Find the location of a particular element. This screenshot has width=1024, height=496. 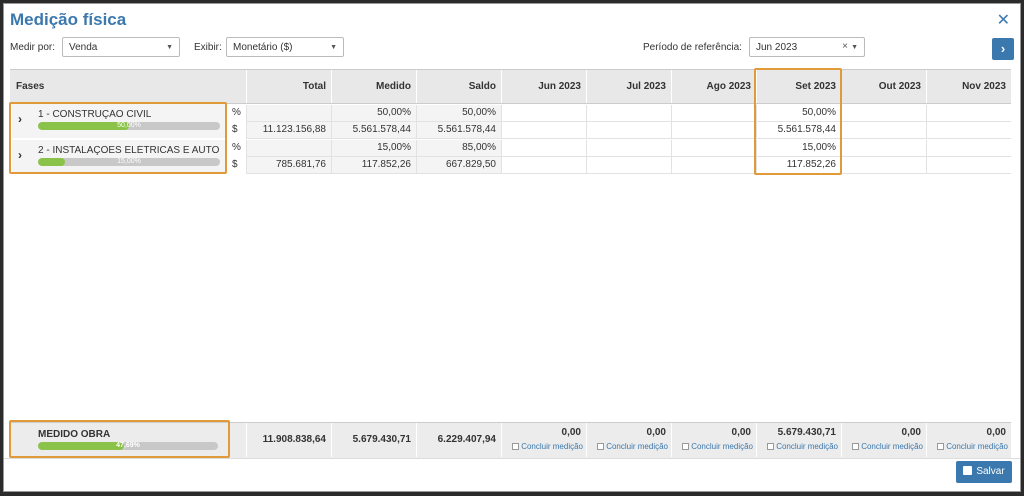

col-nov: Nov 2023 is located at coordinates (968, 86).